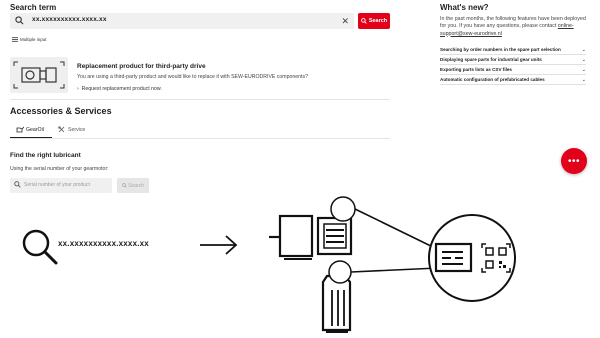 This screenshot has width=600, height=338. Describe the element at coordinates (336, 303) in the screenshot. I see `motor-icon` at that location.